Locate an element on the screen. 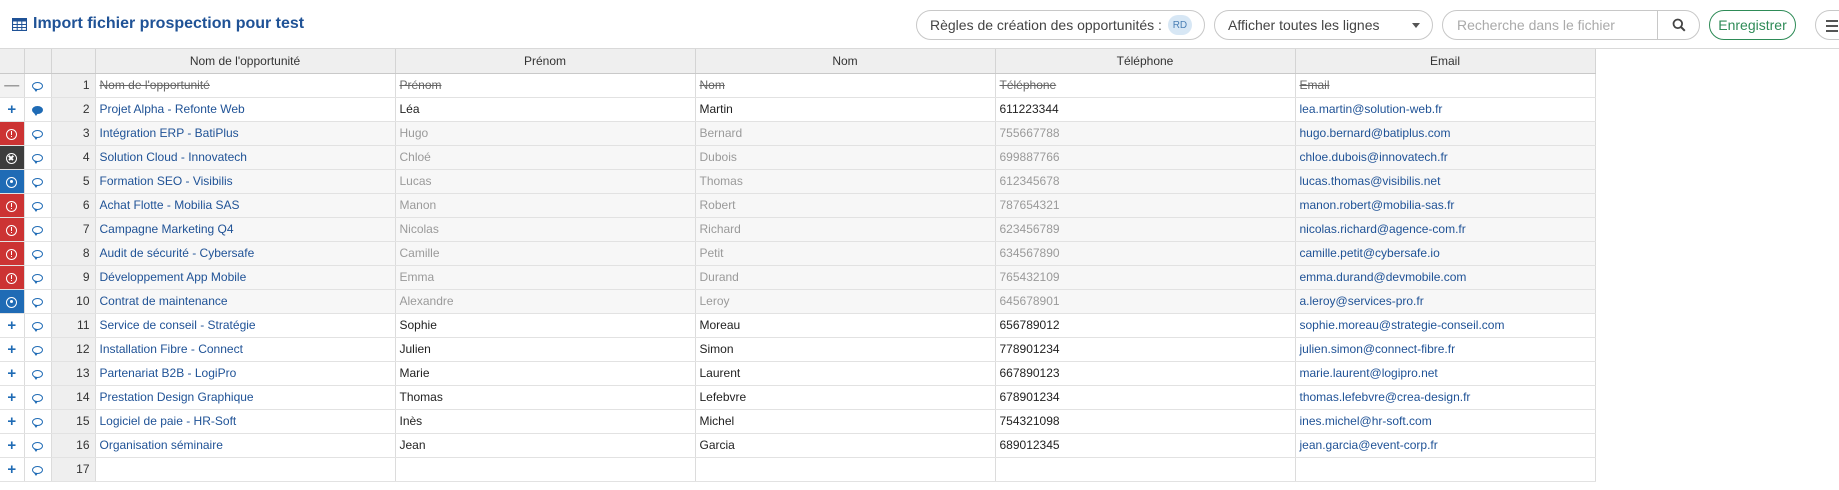 This screenshot has height=490, width=1839. cell-firstname: Alexandre is located at coordinates (545, 301).